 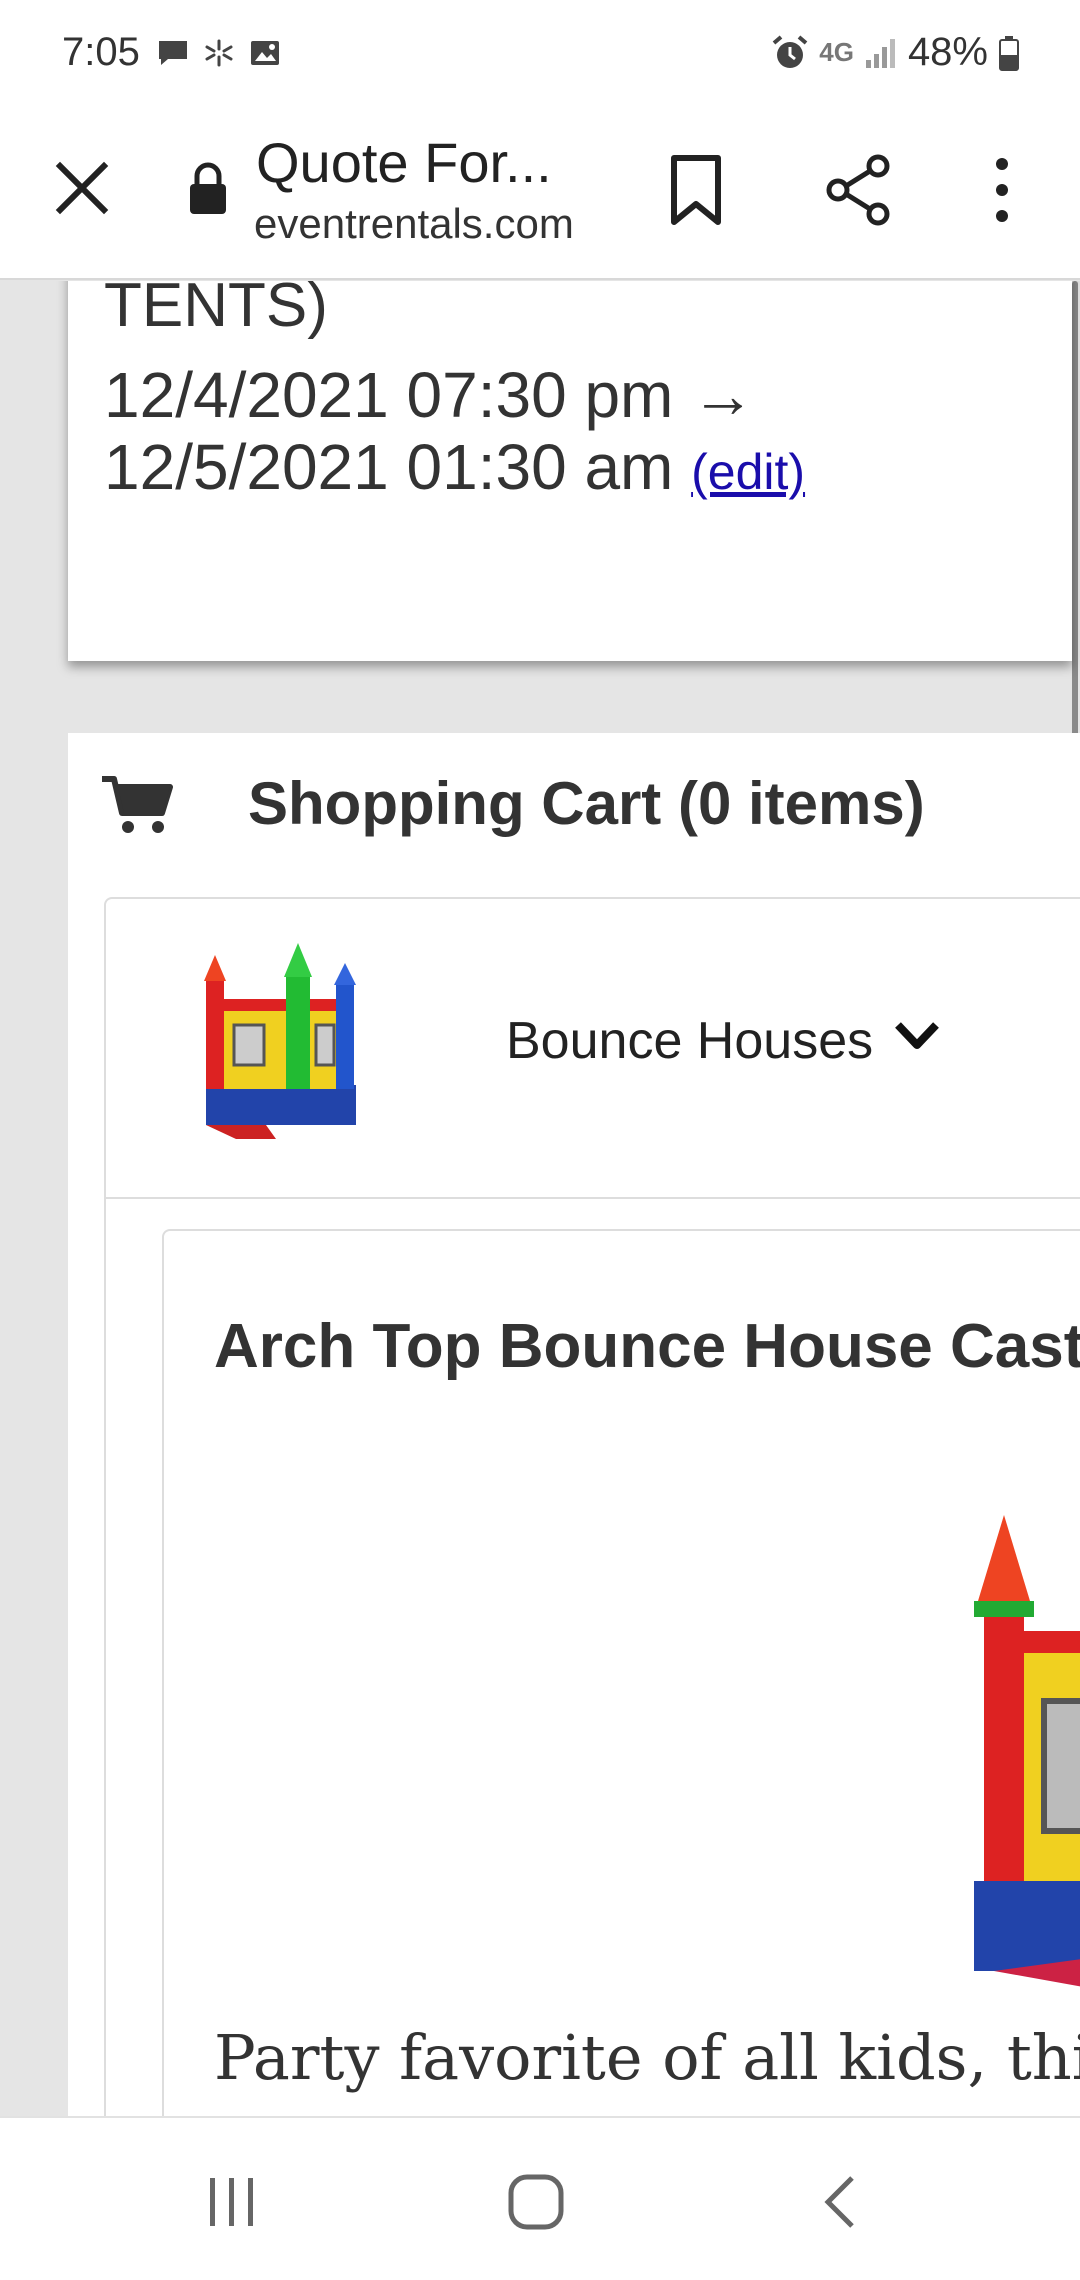 I want to click on message-icon, so click(x=173, y=53).